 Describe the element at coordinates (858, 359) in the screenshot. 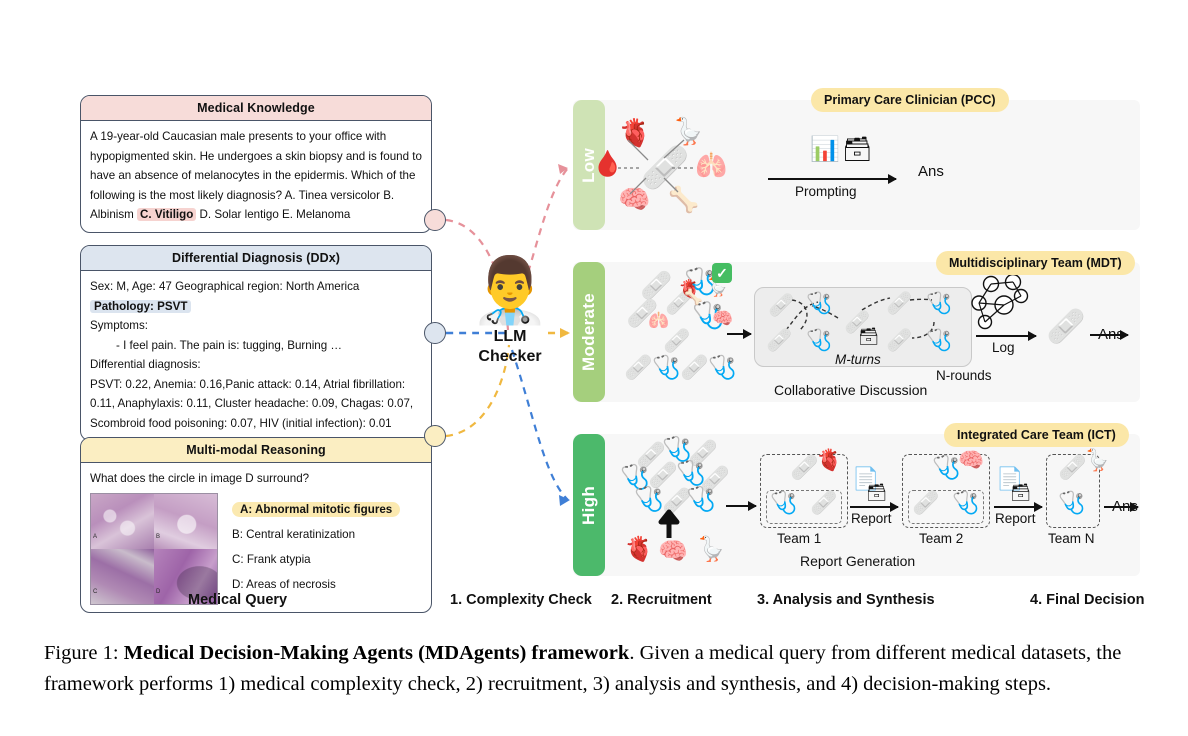

I see `box-label-m-turns: M-turns` at that location.